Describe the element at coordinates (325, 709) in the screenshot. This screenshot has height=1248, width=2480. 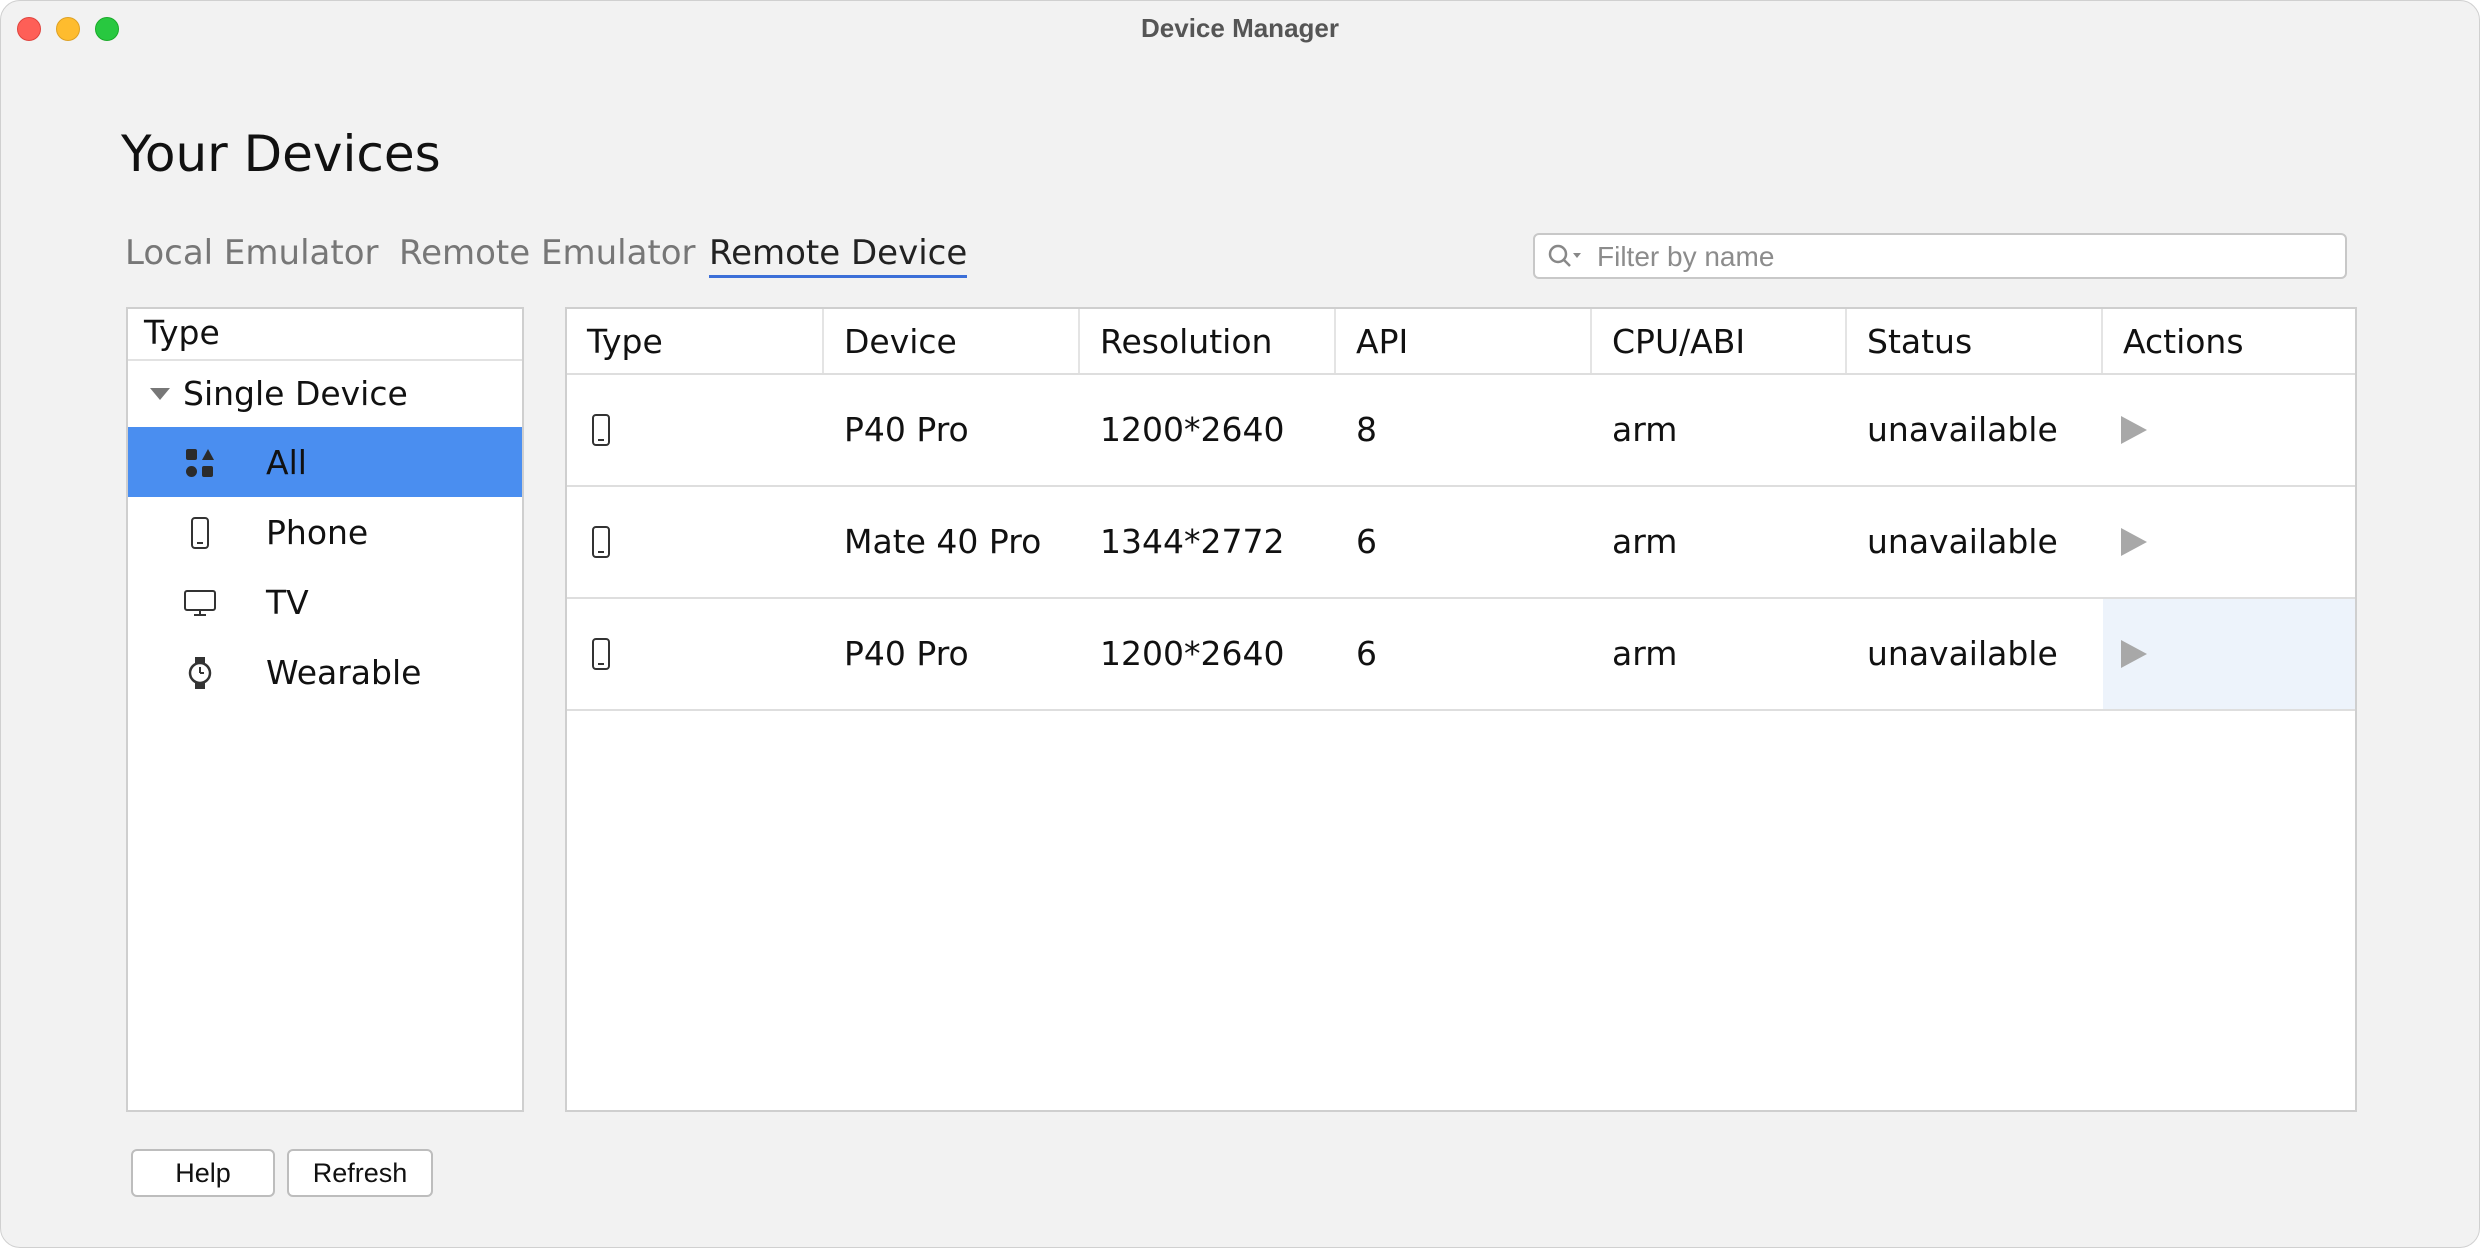
I see `type-filter-panel: Type Single Device All Phone TV Wearable` at that location.